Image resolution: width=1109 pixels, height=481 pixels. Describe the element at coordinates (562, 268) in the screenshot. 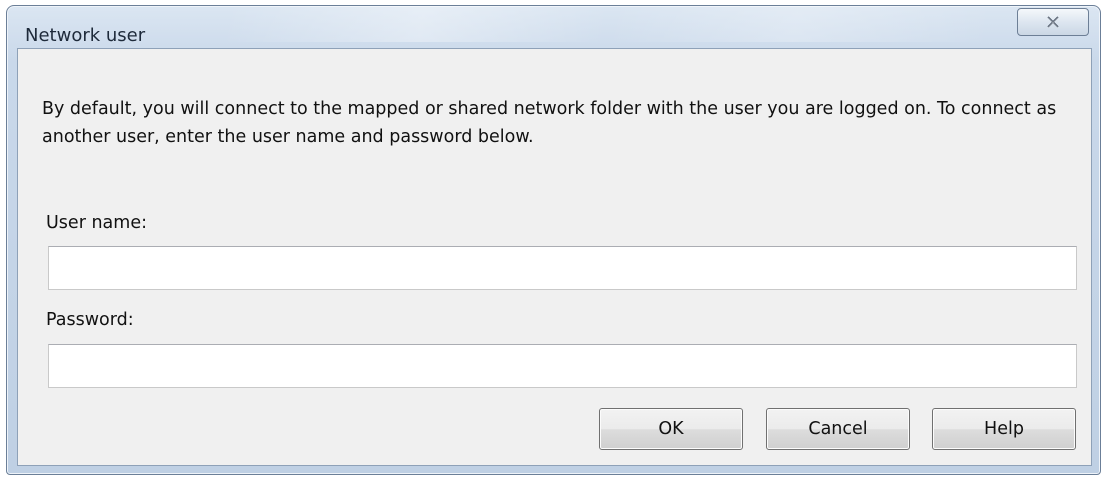

I see `username-input` at that location.